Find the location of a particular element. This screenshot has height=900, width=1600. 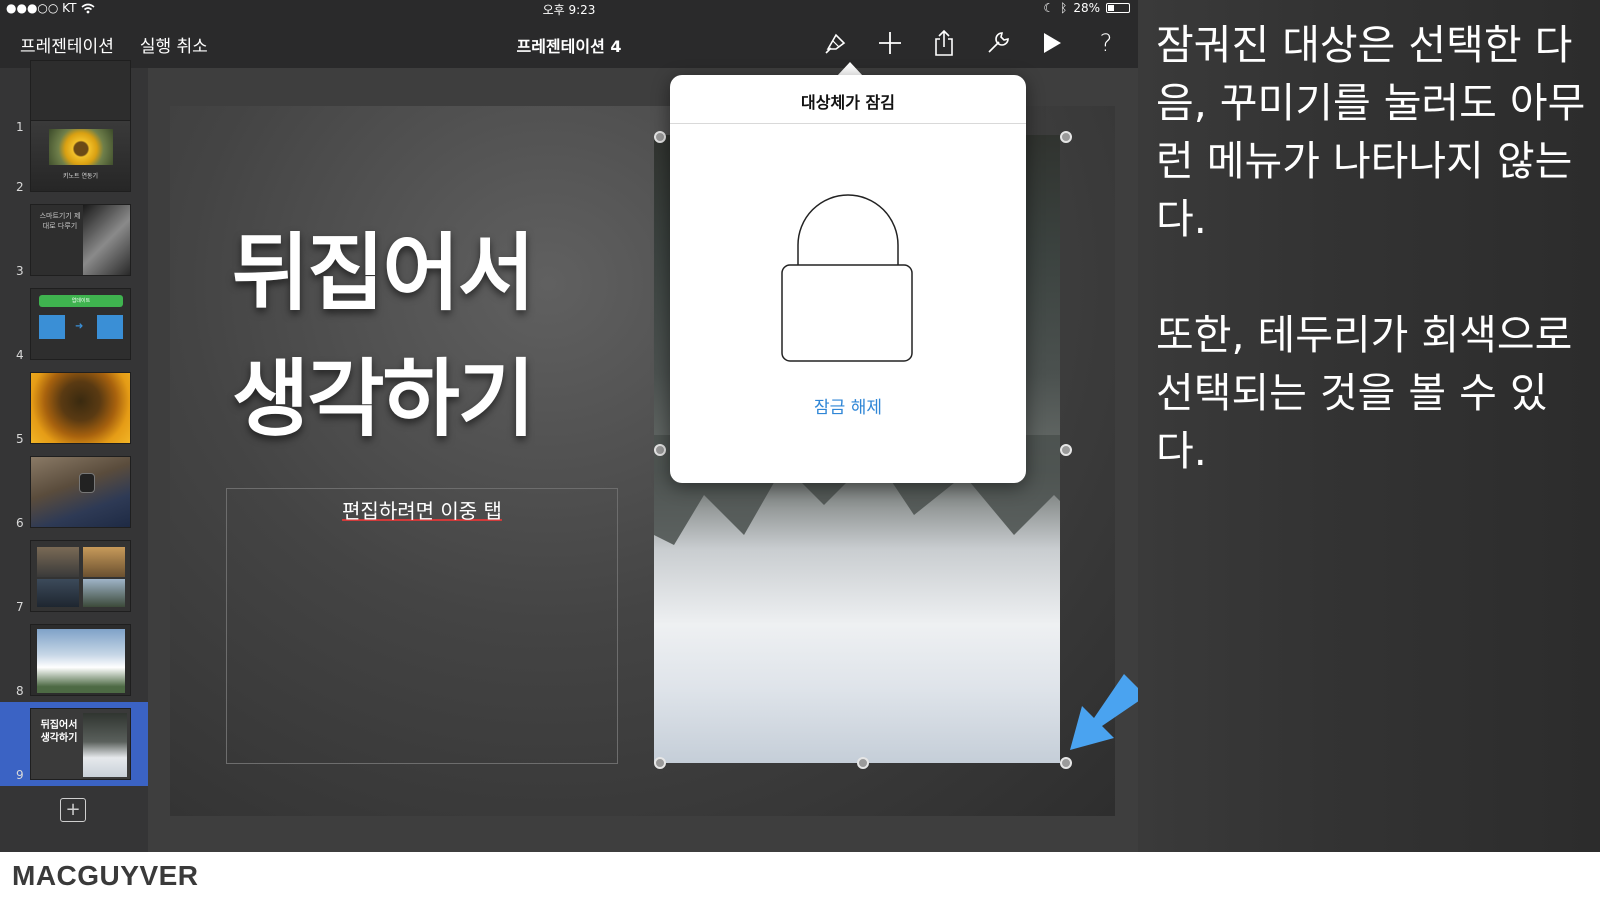

slide-thumbnail-4: 업데이트 ➜ 4 is located at coordinates (74, 324).